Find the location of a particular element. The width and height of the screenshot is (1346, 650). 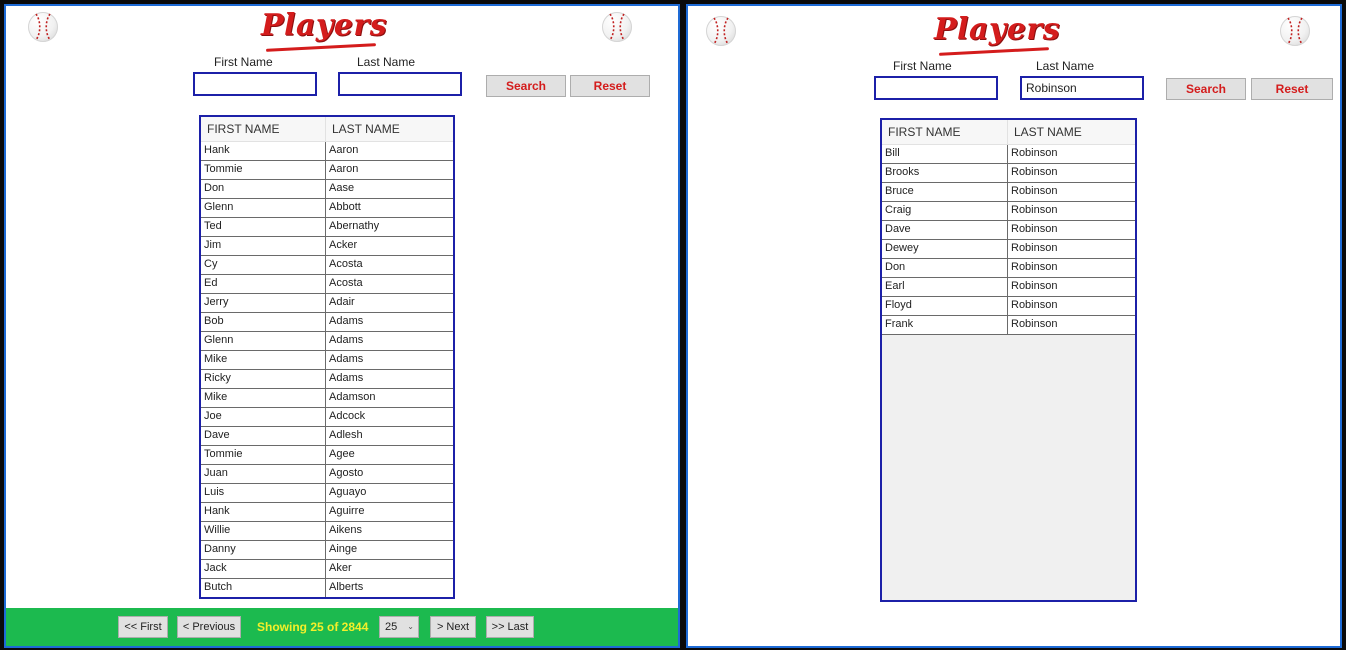

first-name-cell: Danny is located at coordinates (263, 550).